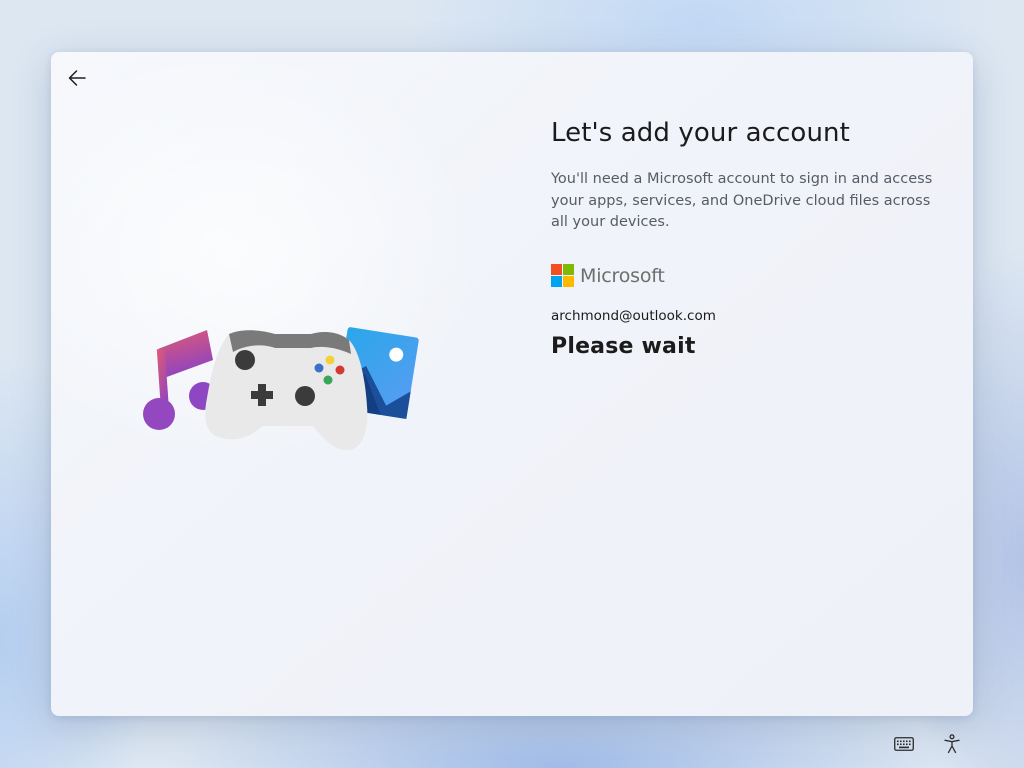  I want to click on accessibility-icon, so click(952, 744).